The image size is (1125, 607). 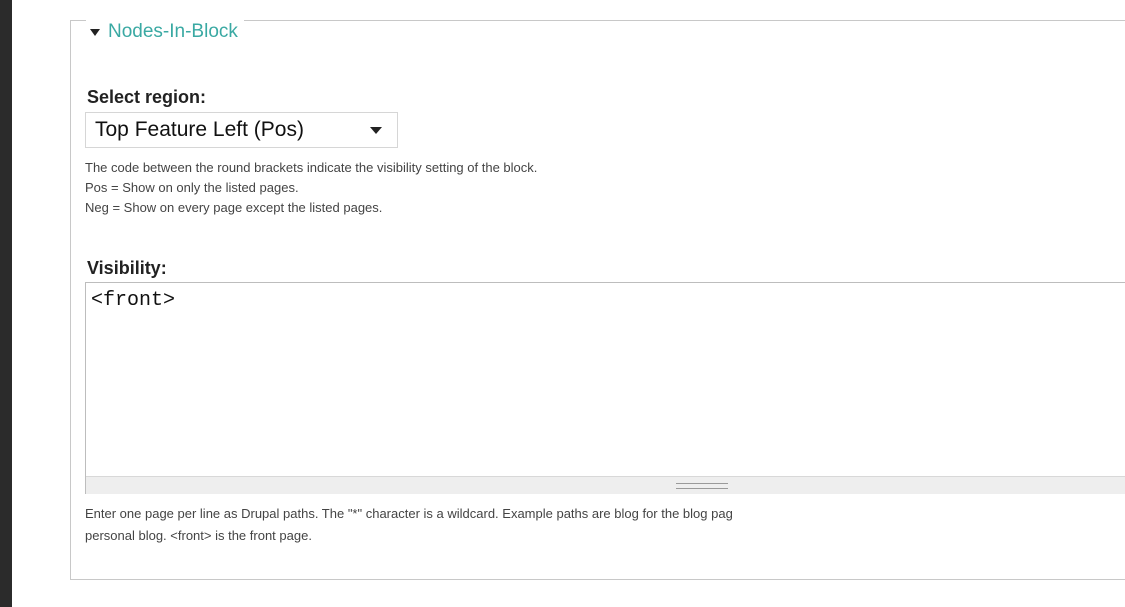 What do you see at coordinates (376, 130) in the screenshot?
I see `dropdown-arrow-icon` at bounding box center [376, 130].